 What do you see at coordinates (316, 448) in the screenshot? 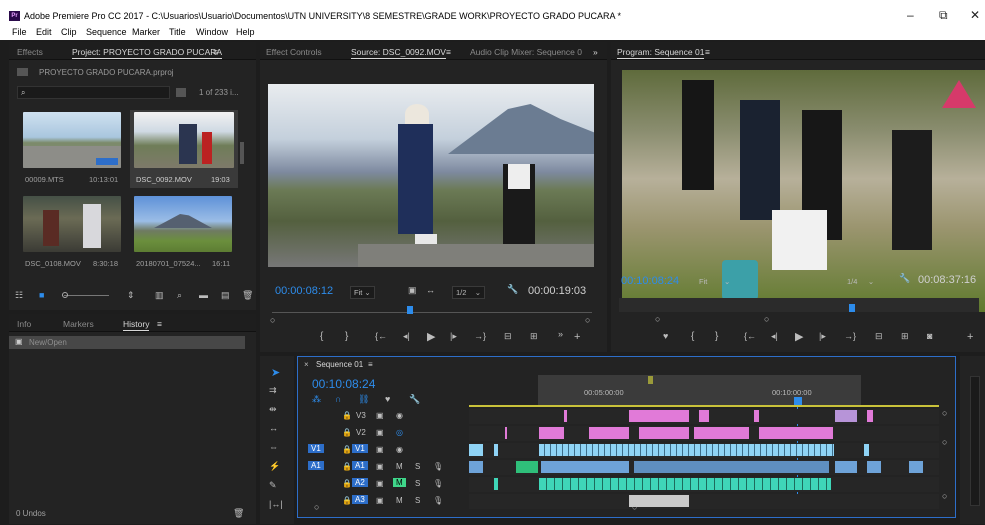
I see `source-patch-v1: V1` at bounding box center [316, 448].